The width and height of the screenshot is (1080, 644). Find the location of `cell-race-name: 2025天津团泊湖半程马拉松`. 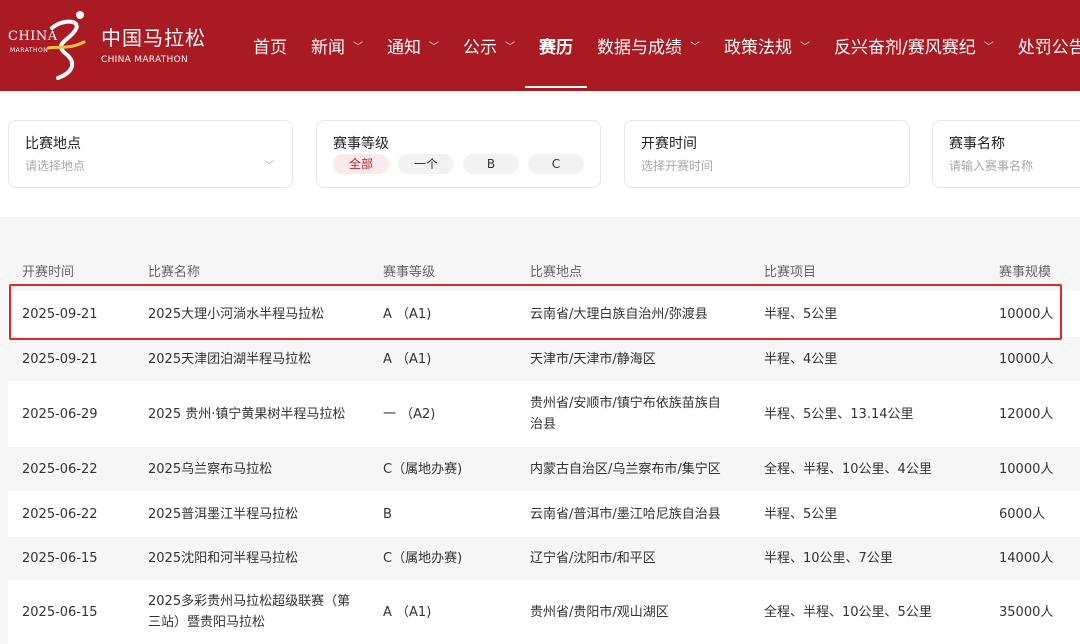

cell-race-name: 2025天津团泊湖半程马拉松 is located at coordinates (258, 359).